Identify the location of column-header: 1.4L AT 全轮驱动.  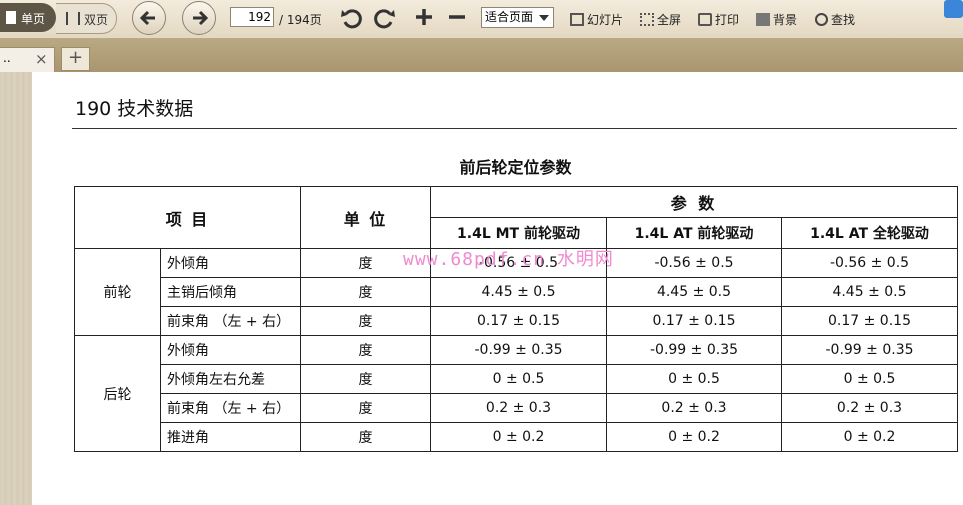
(869, 233).